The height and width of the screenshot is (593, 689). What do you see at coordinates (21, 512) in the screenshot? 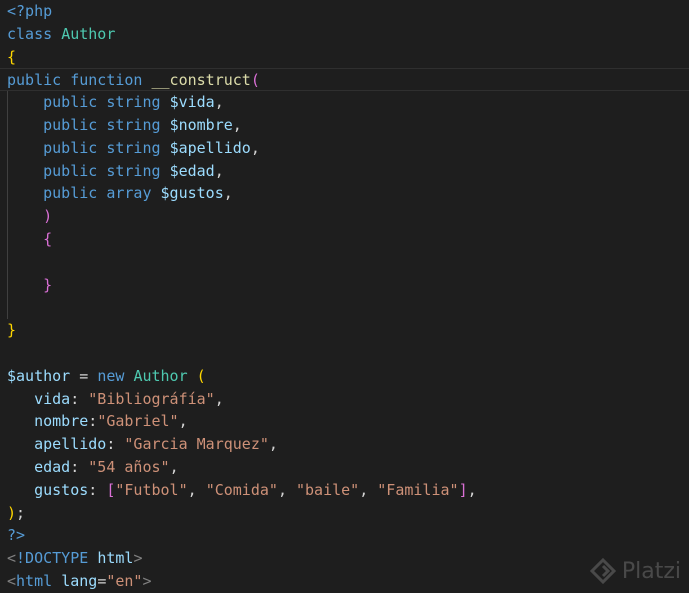
I see `semicolon: ;` at bounding box center [21, 512].